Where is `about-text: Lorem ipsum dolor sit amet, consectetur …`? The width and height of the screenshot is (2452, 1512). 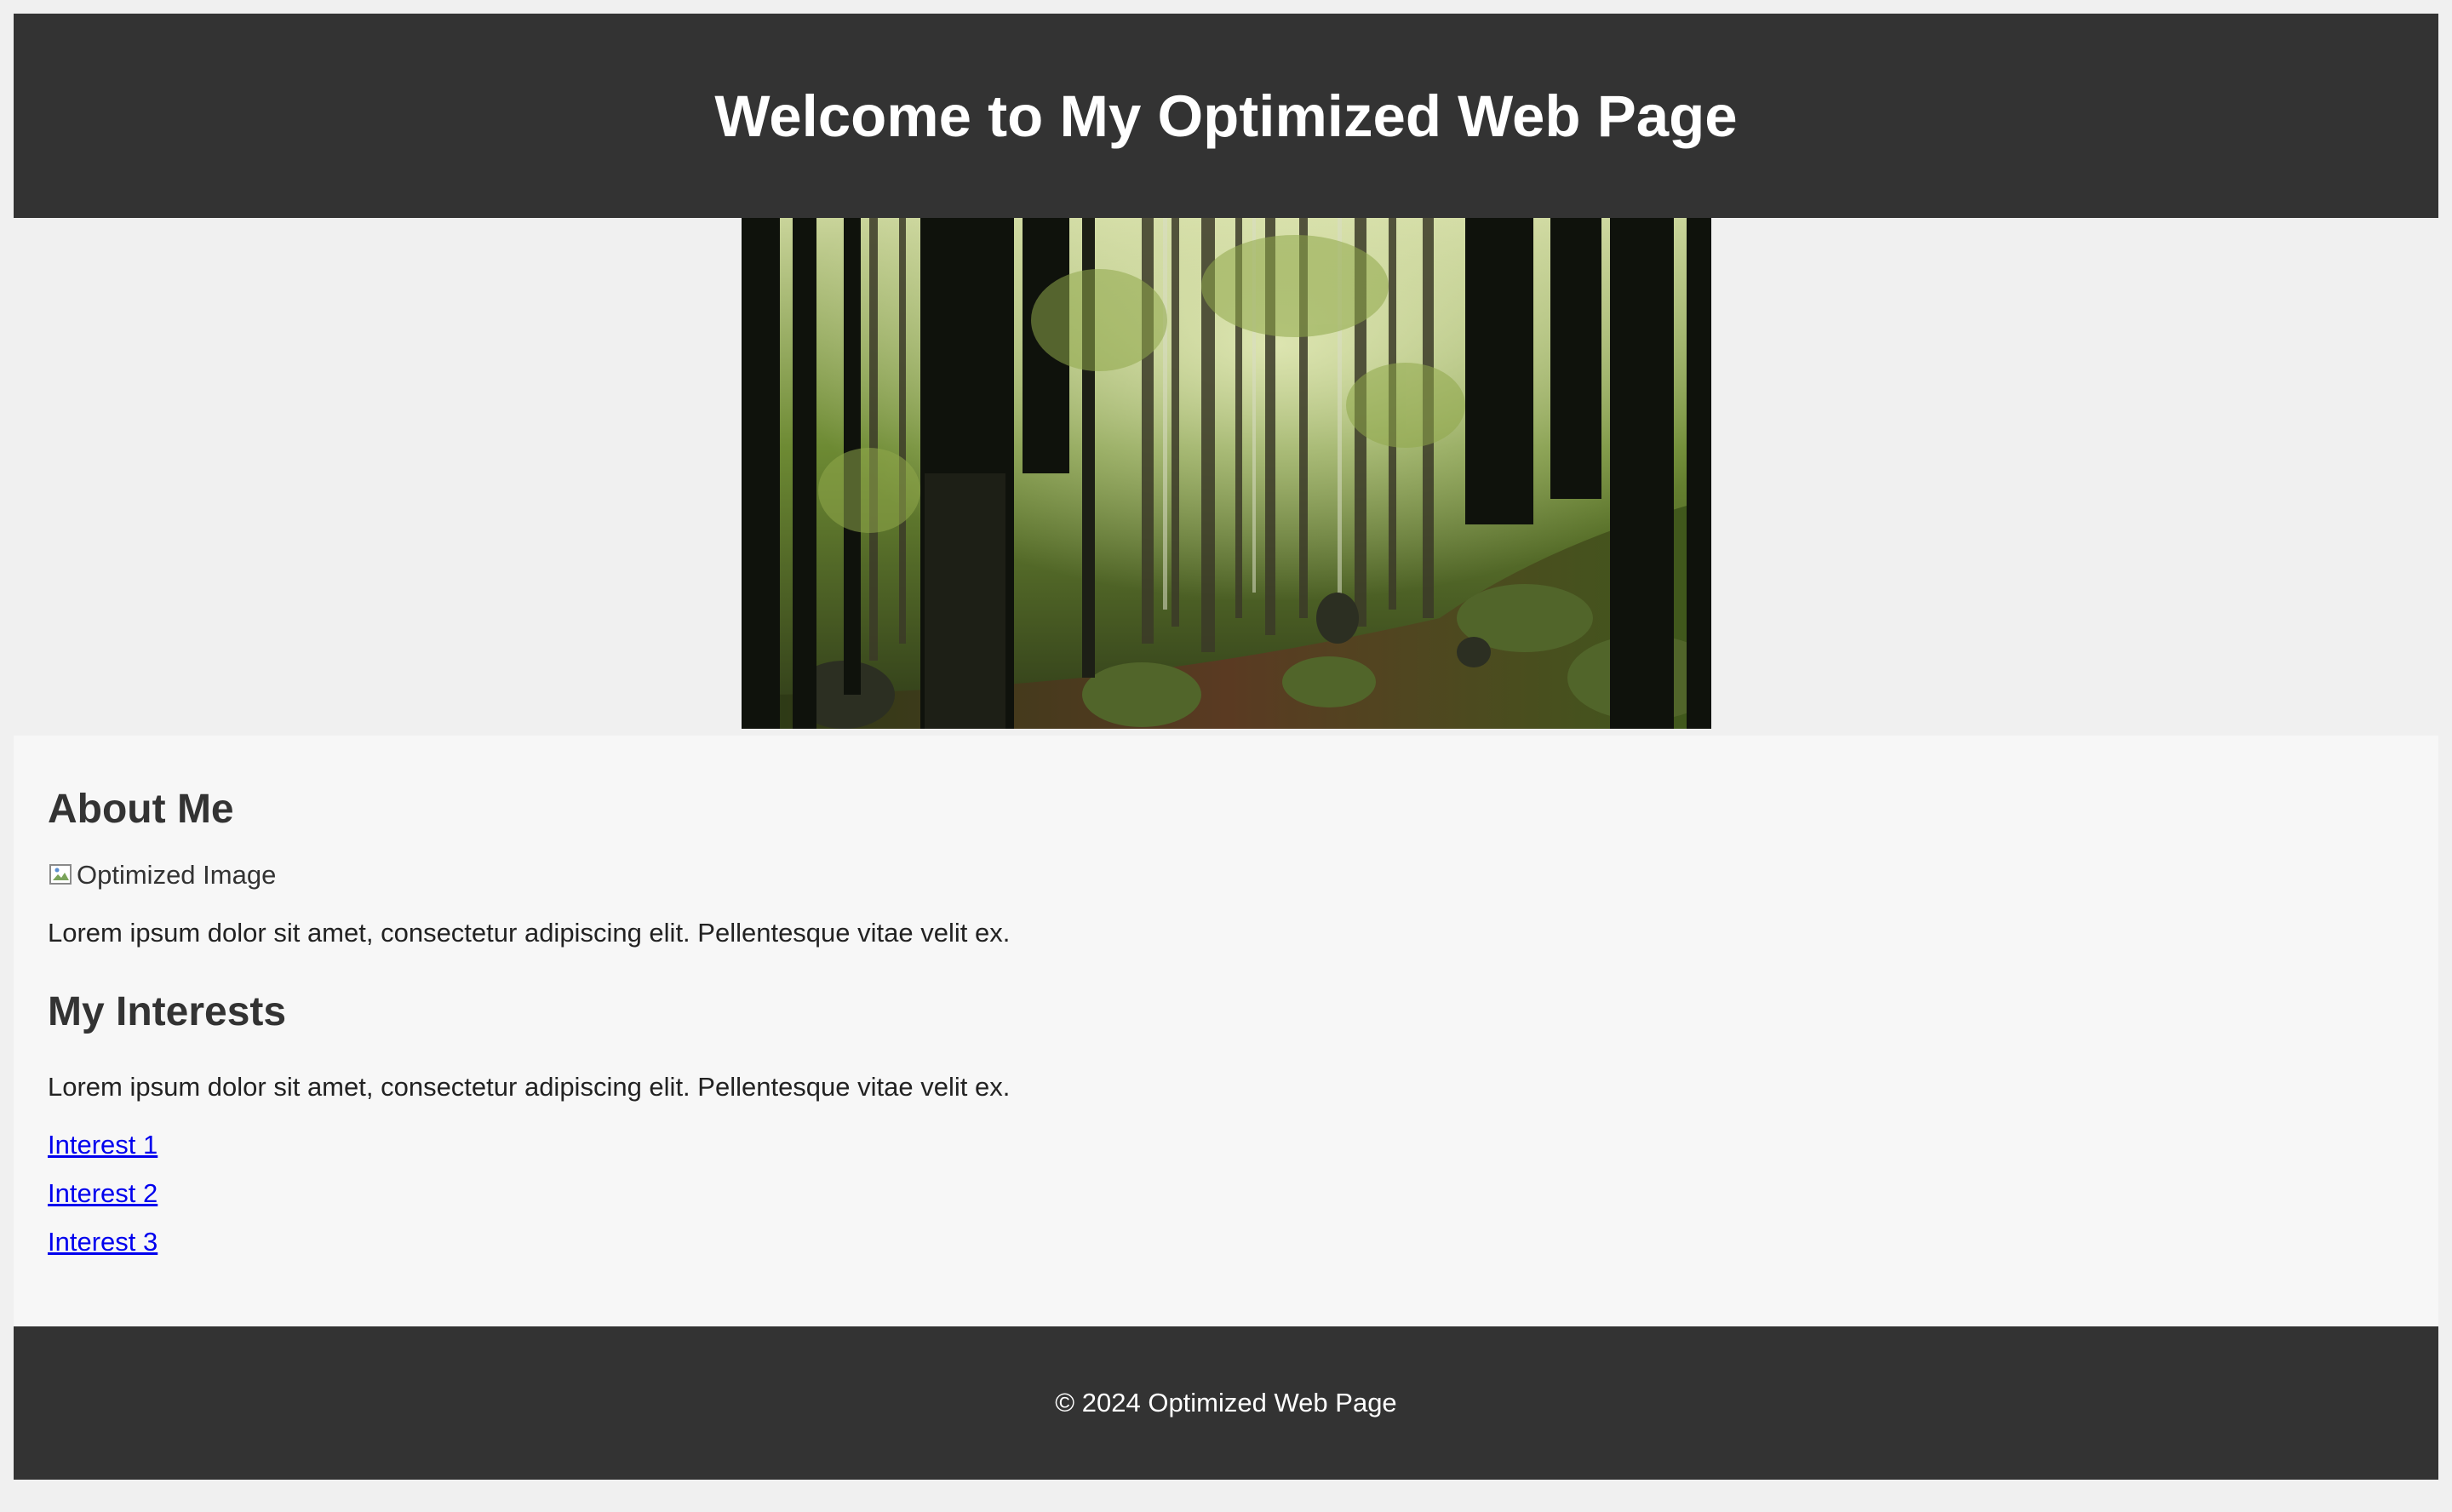 about-text: Lorem ipsum dolor sit amet, consectetur … is located at coordinates (529, 933).